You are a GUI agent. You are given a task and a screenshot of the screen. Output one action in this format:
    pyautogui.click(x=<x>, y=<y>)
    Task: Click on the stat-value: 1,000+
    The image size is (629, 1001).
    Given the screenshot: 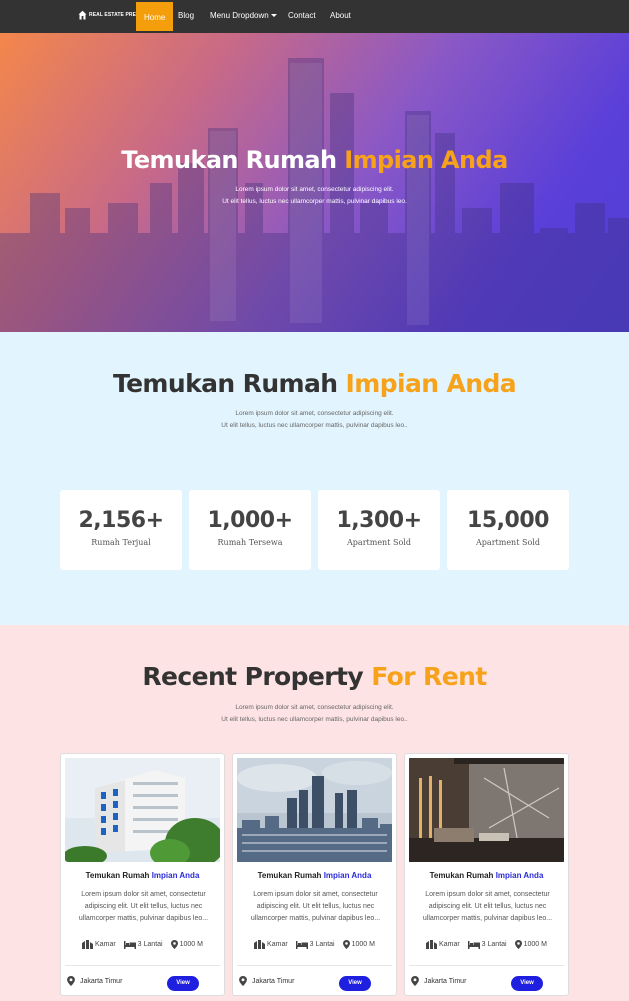 What is the action you would take?
    pyautogui.click(x=250, y=520)
    